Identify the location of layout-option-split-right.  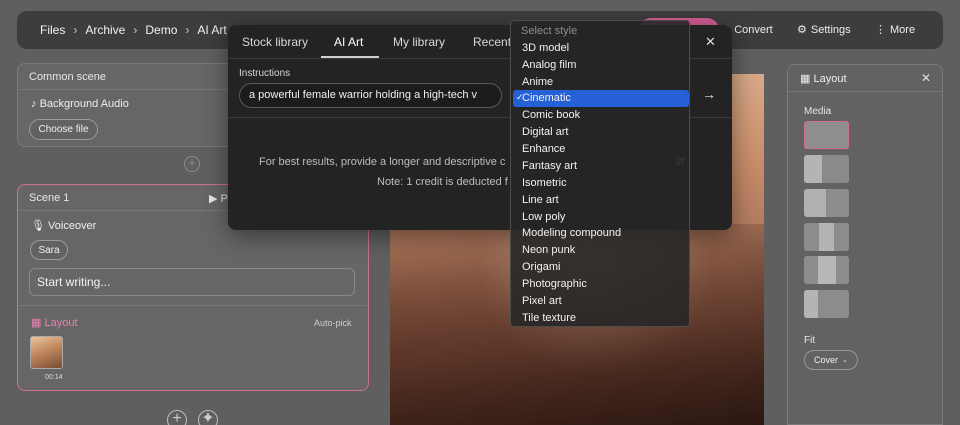
(826, 304).